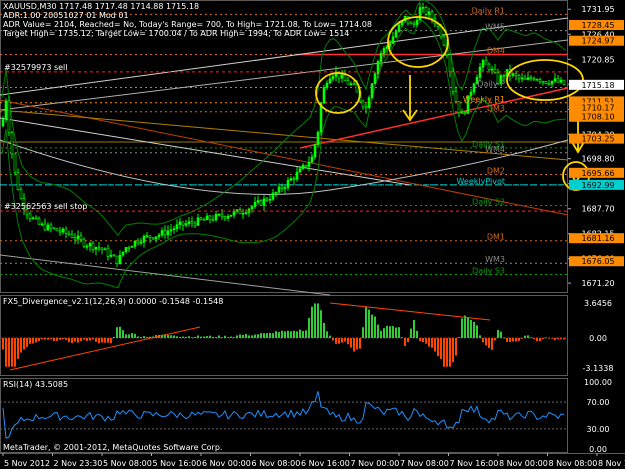 Image resolution: width=625 pixels, height=469 pixels. What do you see at coordinates (597, 9) in the screenshot?
I see `price-tick-label: 1731.95` at bounding box center [597, 9].